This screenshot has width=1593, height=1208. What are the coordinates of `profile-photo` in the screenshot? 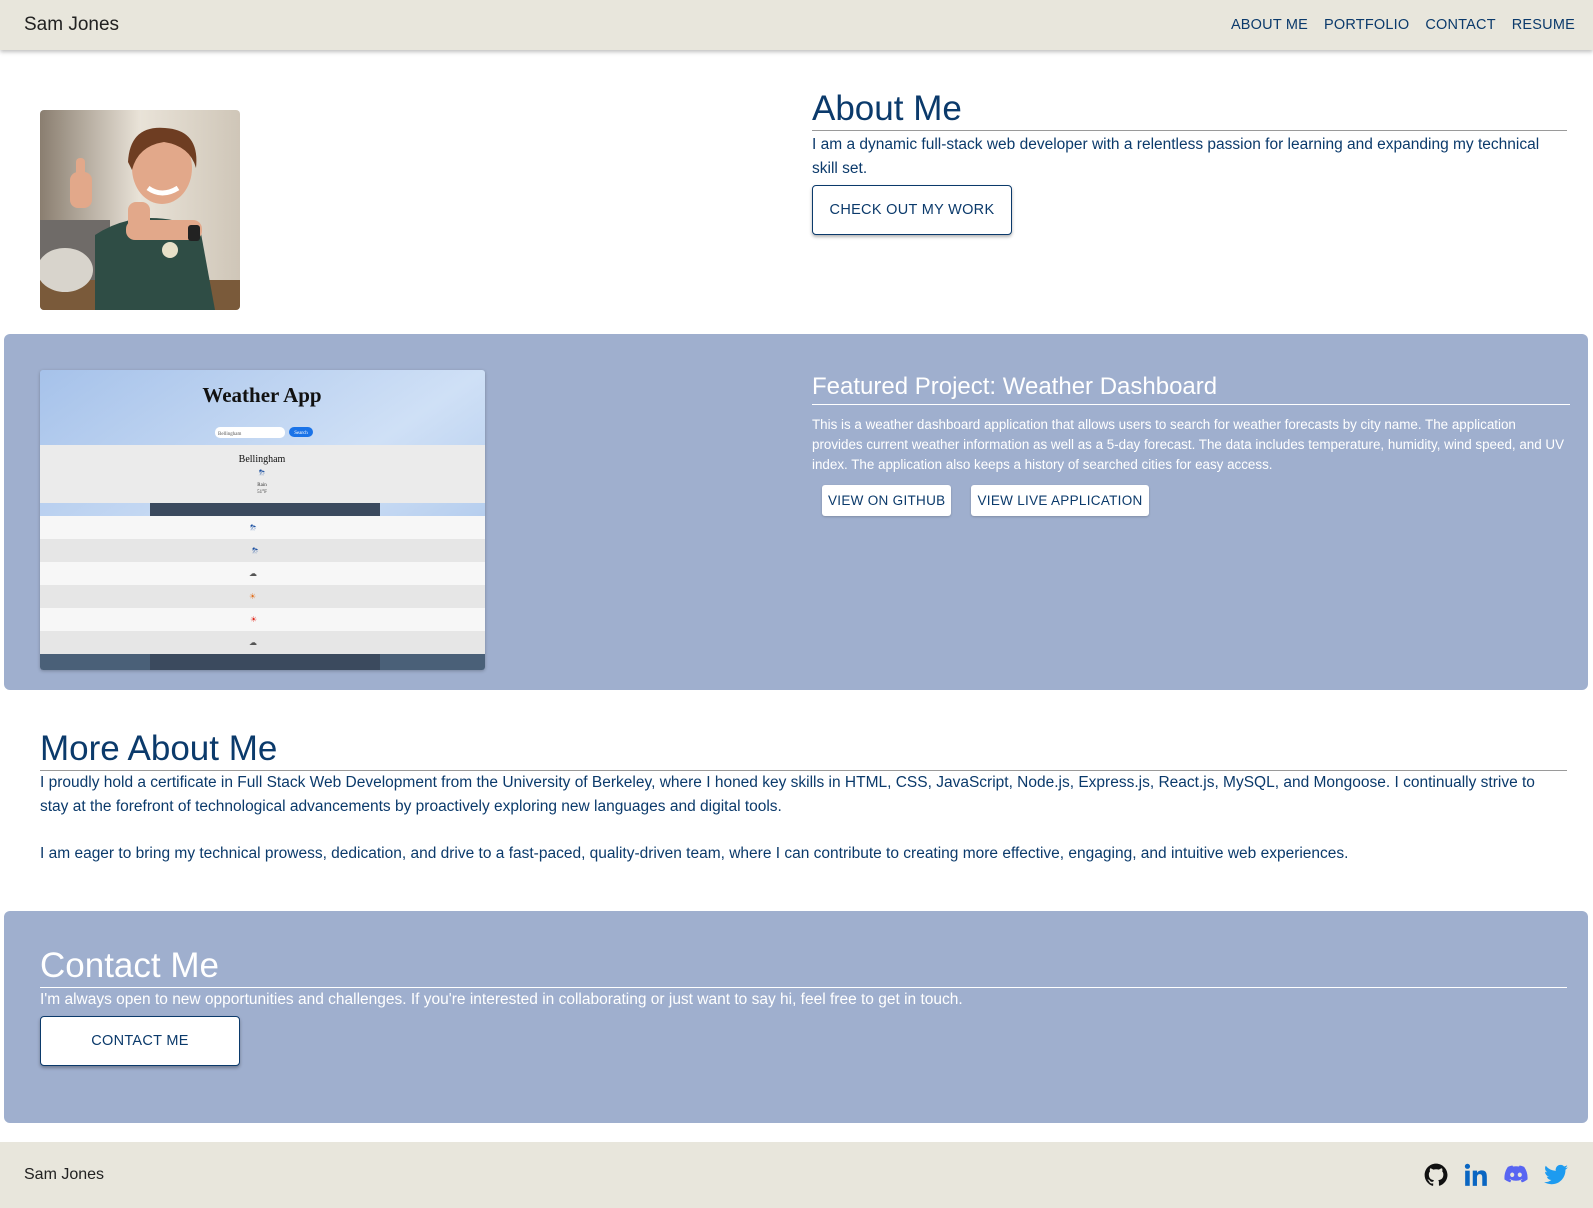 It's located at (140, 210).